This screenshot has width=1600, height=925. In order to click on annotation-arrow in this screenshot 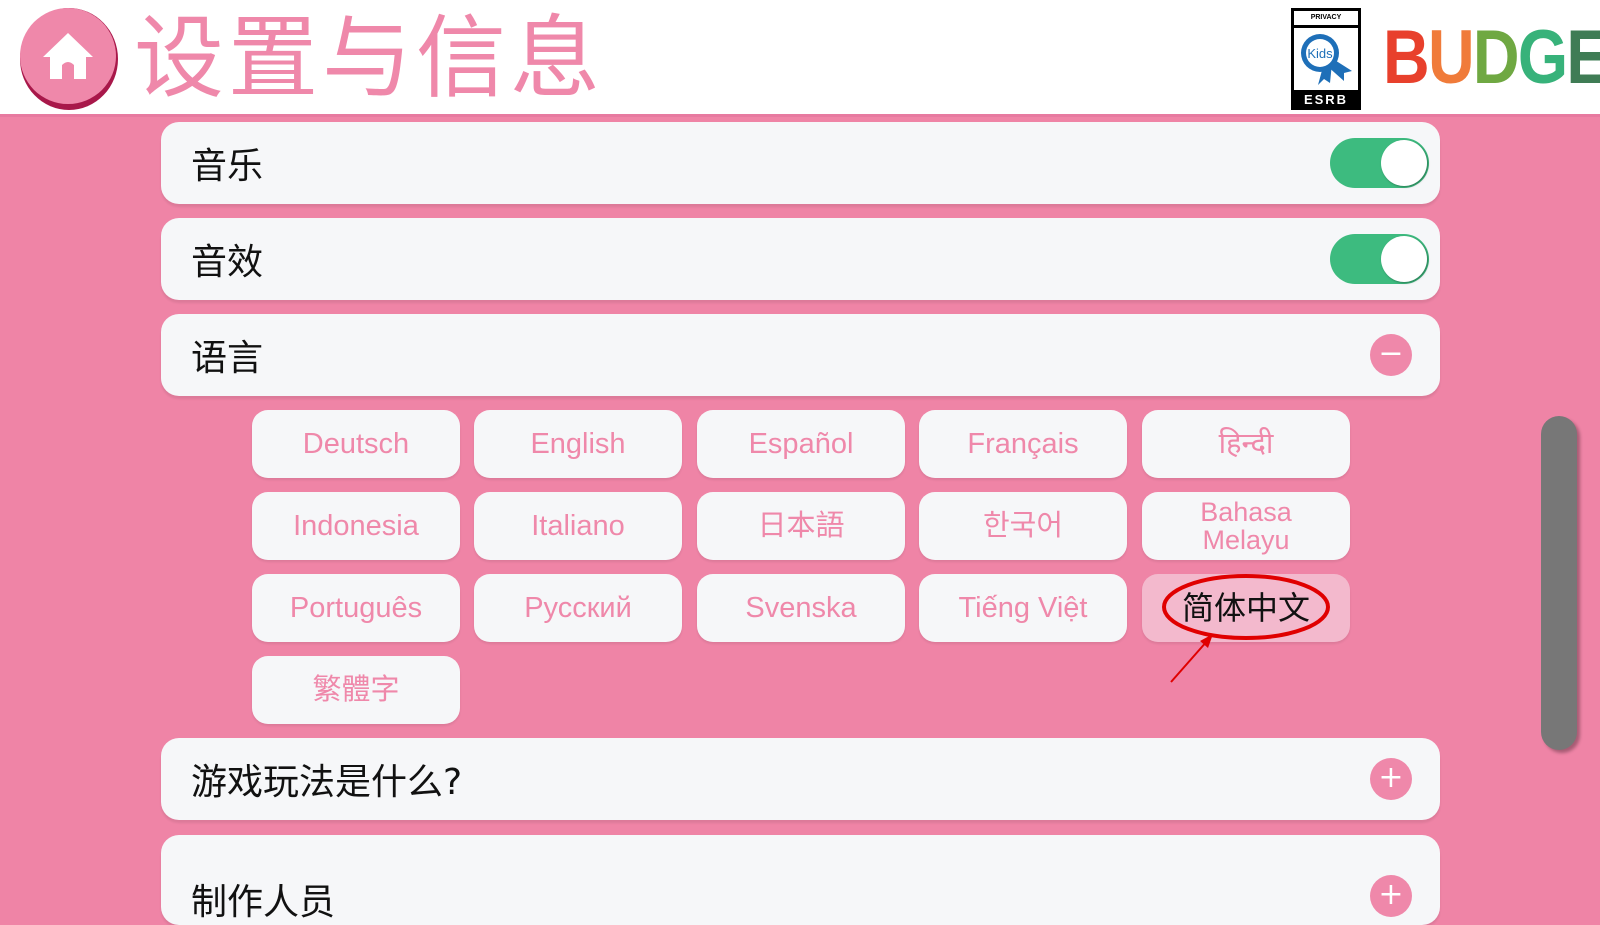, I will do `click(1189, 661)`.